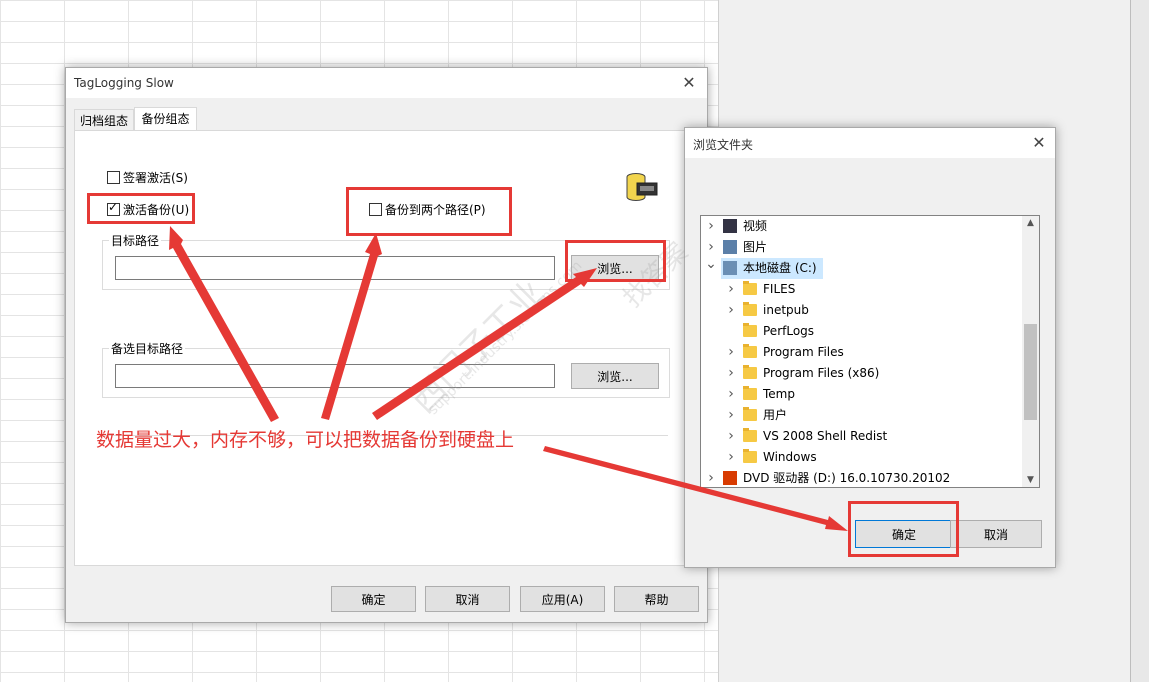  Describe the element at coordinates (305, 440) in the screenshot. I see `annotation-text: 数据量过大，内存不够，可以把数据备份到硬盘上` at that location.